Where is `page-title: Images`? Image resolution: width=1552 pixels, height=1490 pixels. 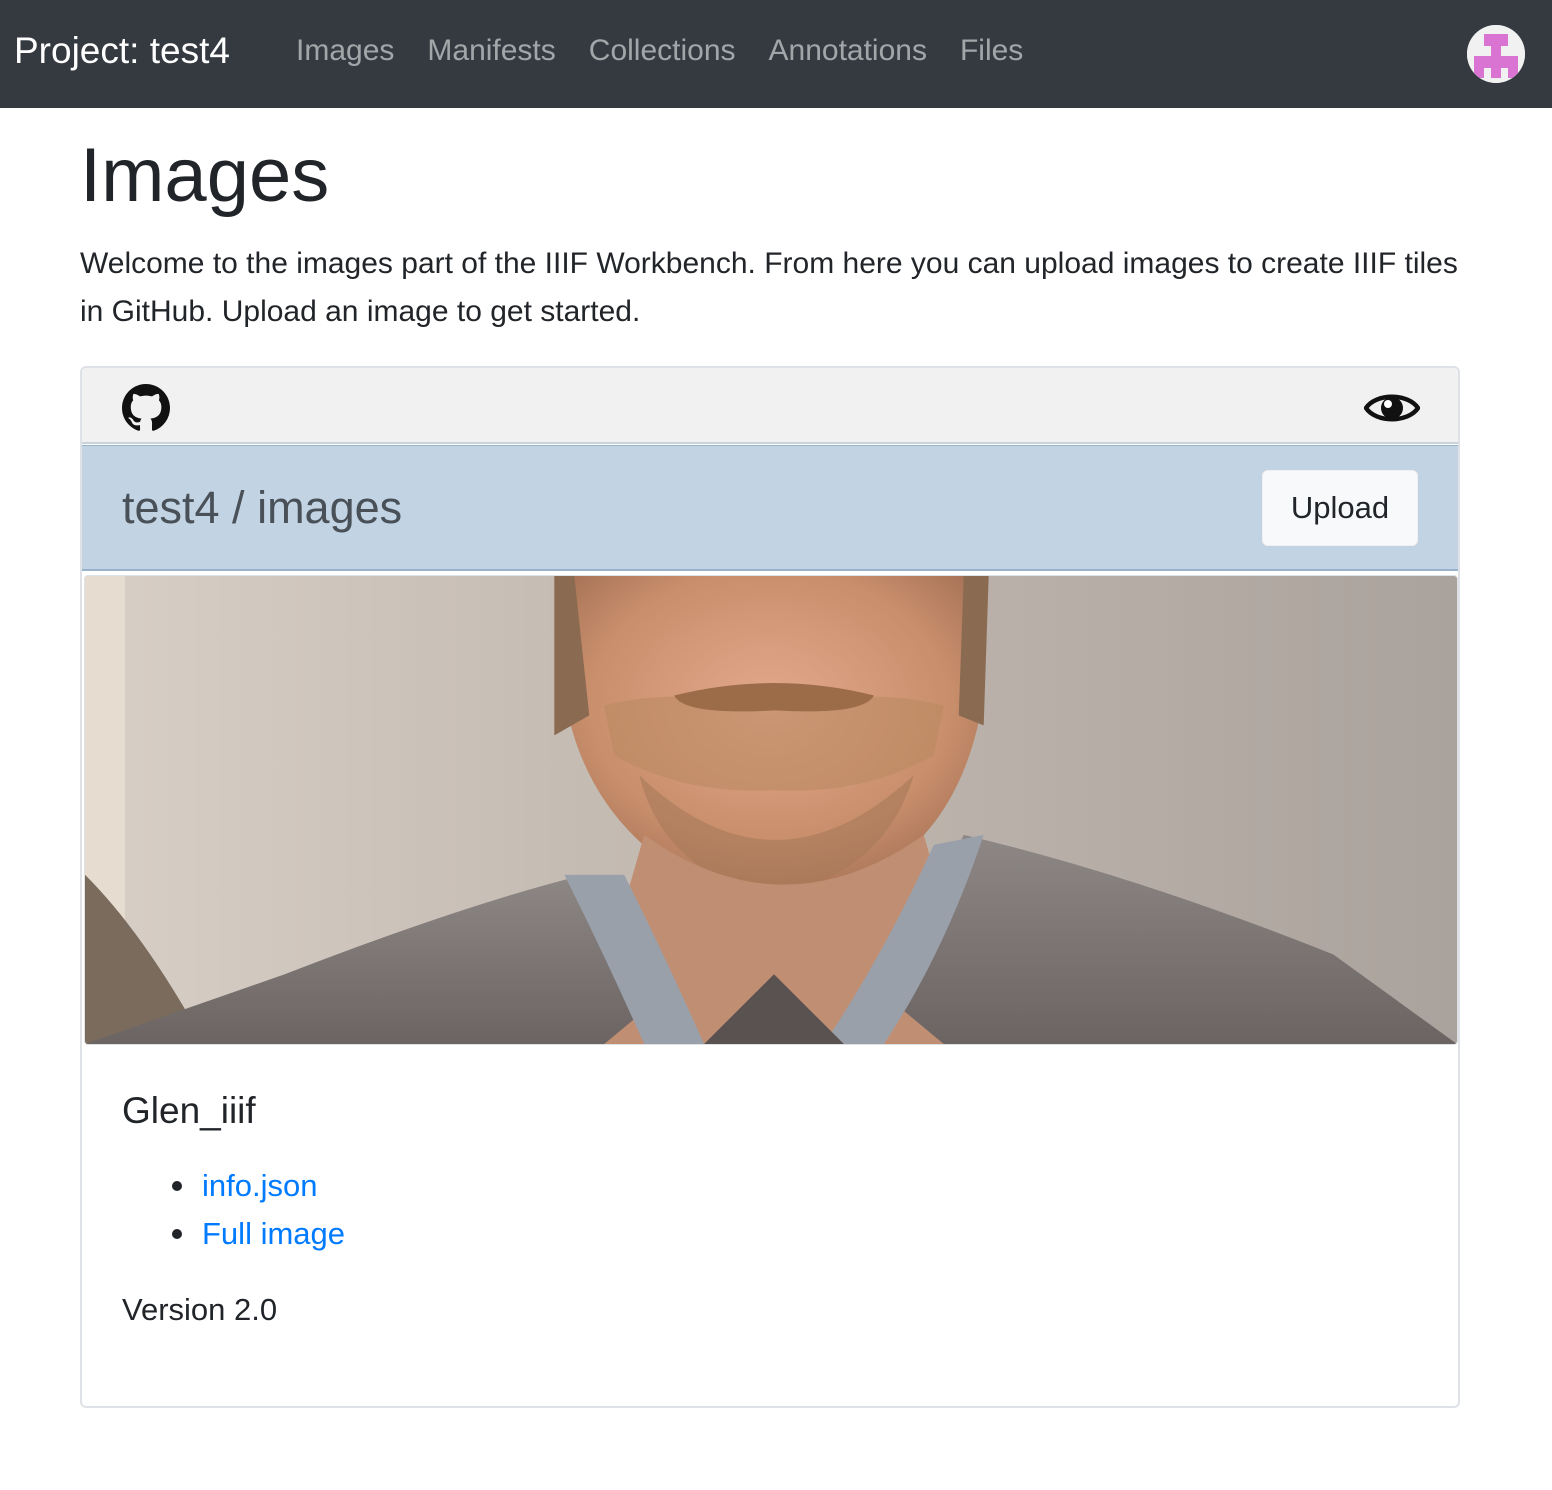
page-title: Images is located at coordinates (205, 175).